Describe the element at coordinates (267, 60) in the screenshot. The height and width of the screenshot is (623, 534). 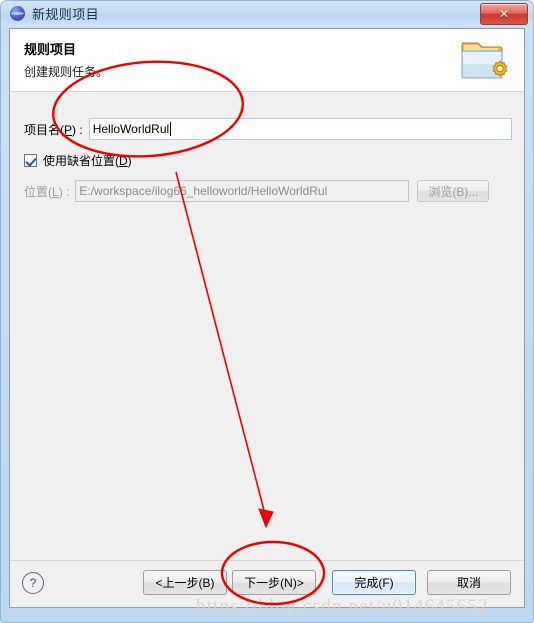
I see `header-banner: 规则项目 创建规则任务。` at that location.